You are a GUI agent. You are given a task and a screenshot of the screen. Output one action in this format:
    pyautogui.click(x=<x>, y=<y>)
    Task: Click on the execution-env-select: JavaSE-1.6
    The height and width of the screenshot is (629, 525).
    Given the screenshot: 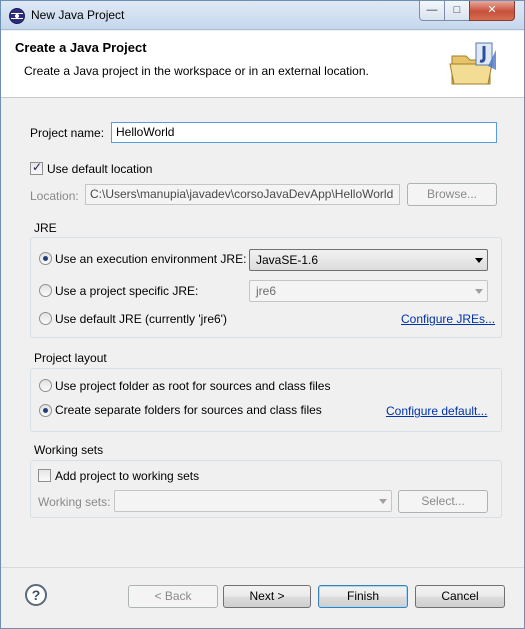 What is the action you would take?
    pyautogui.click(x=368, y=260)
    